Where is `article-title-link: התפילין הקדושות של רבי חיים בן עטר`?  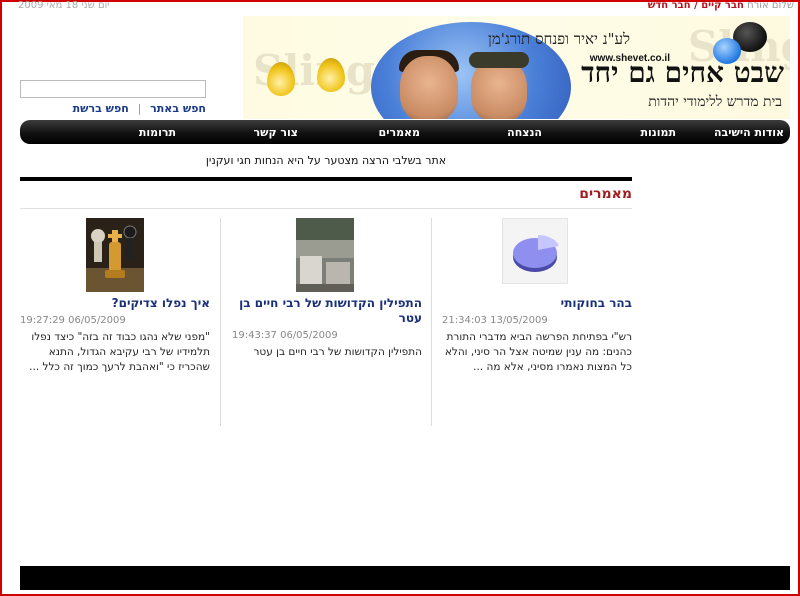
article-title-link: התפילין הקדושות של רבי חיים בן עטר is located at coordinates (327, 311).